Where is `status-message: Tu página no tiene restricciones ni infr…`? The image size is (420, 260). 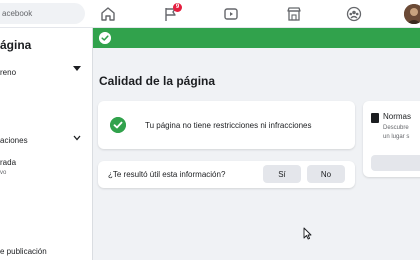
status-message: Tu página no tiene restricciones ni infr… is located at coordinates (228, 125).